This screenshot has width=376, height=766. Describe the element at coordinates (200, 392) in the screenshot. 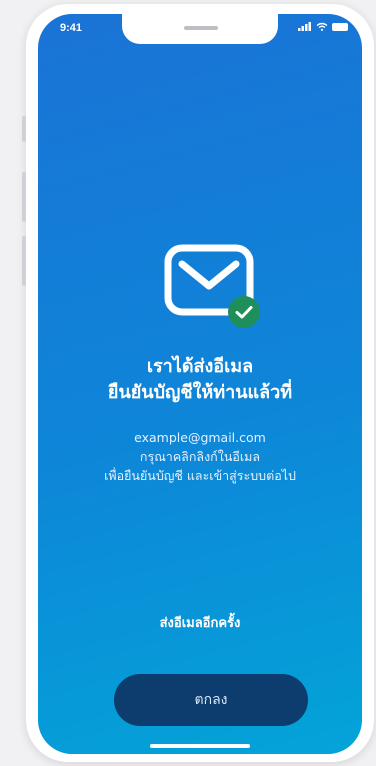

I see `confirmation-title-line2: ยืนยันบัญชีให้ท่านแล้วที่` at that location.